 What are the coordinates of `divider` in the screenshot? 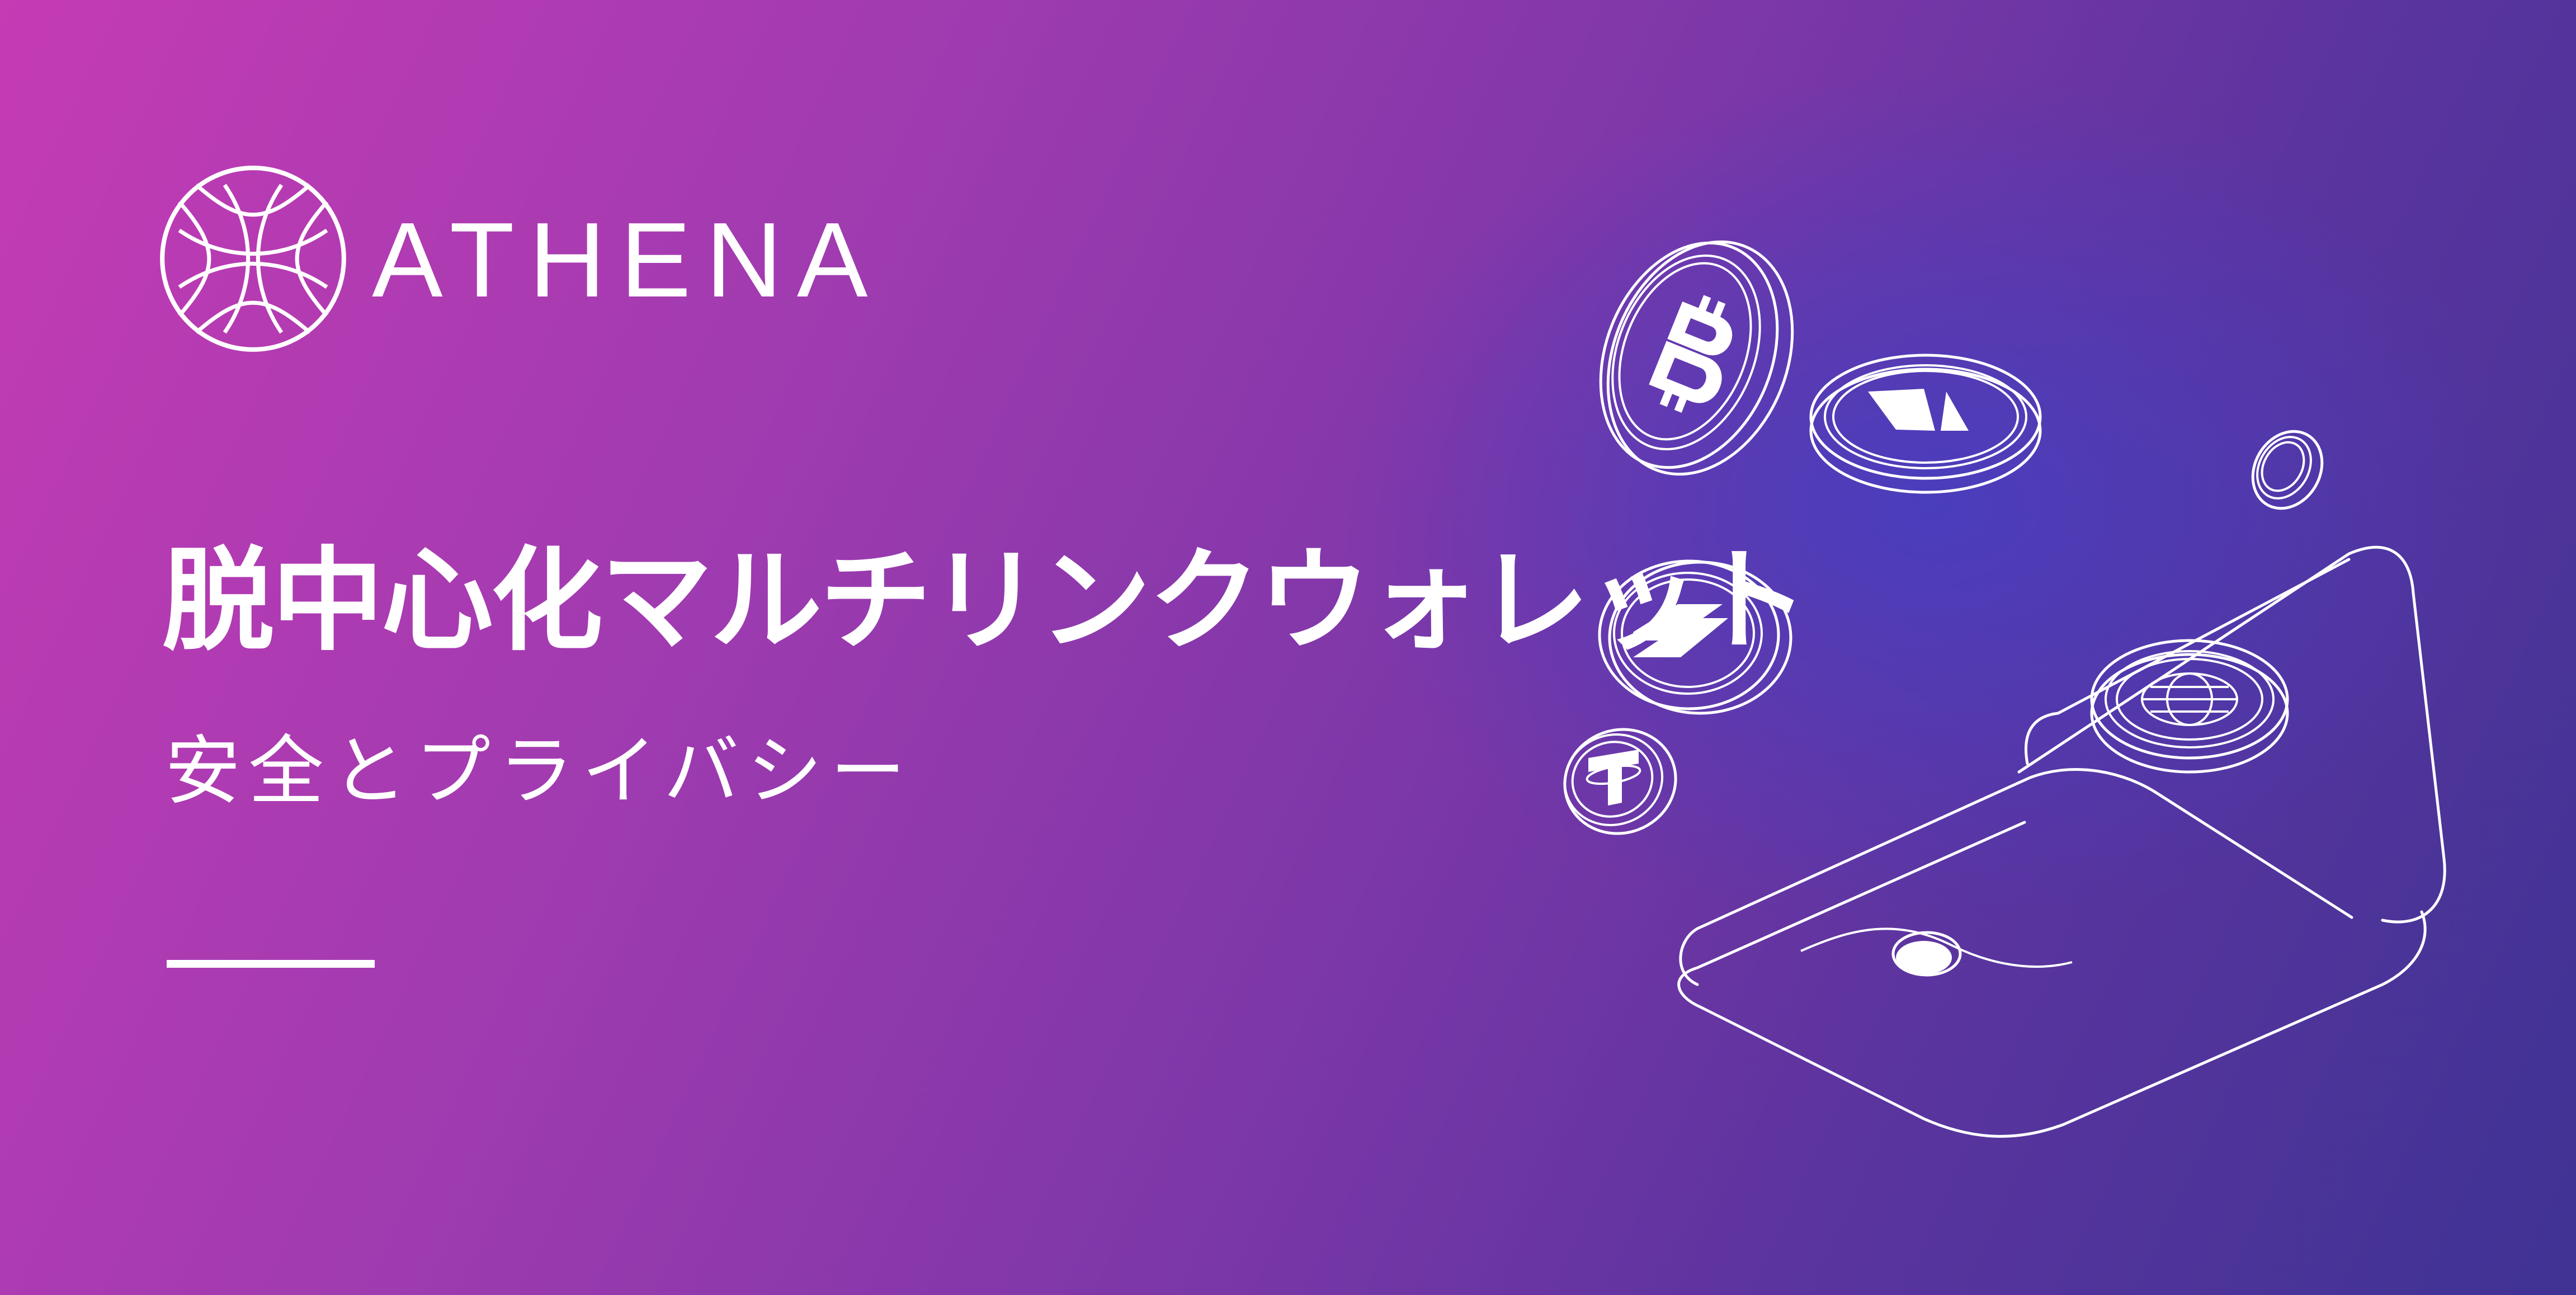 It's located at (271, 964).